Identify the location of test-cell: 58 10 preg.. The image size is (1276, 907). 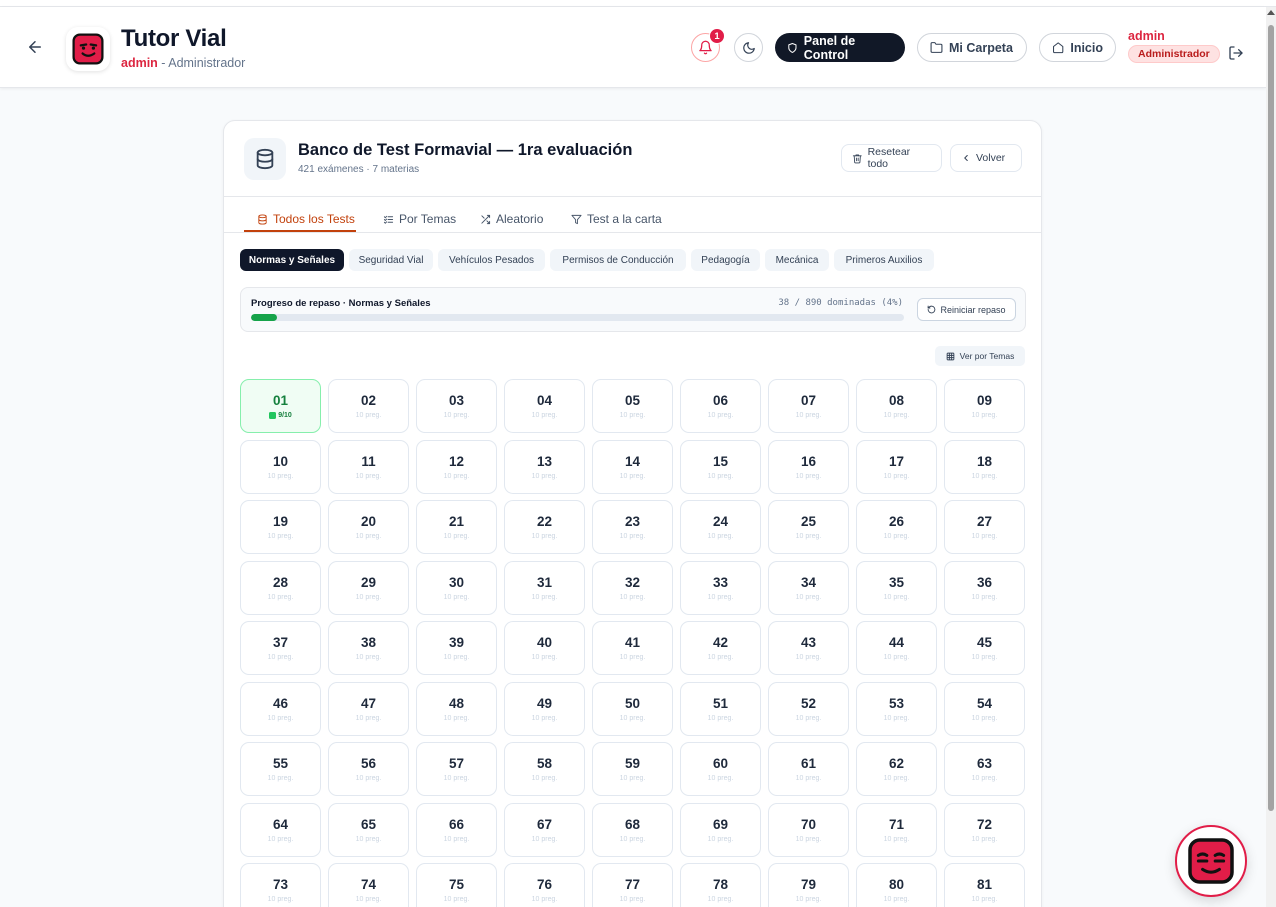
(544, 769).